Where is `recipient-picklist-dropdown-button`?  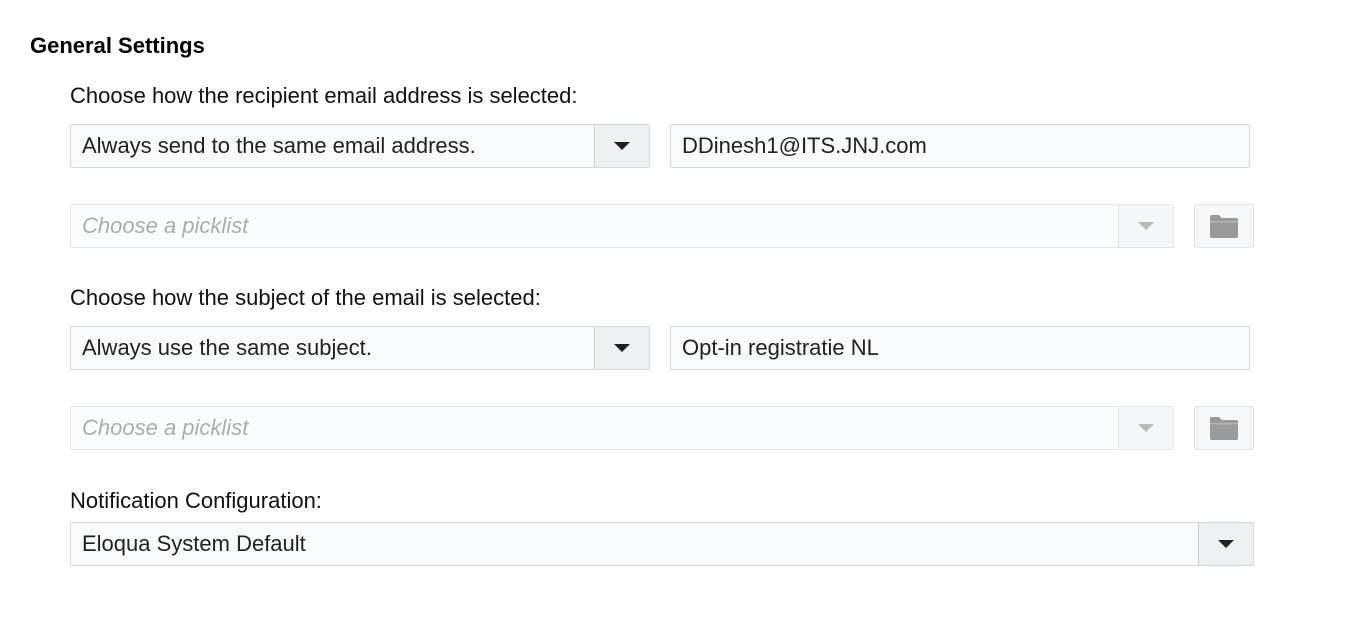
recipient-picklist-dropdown-button is located at coordinates (1145, 226).